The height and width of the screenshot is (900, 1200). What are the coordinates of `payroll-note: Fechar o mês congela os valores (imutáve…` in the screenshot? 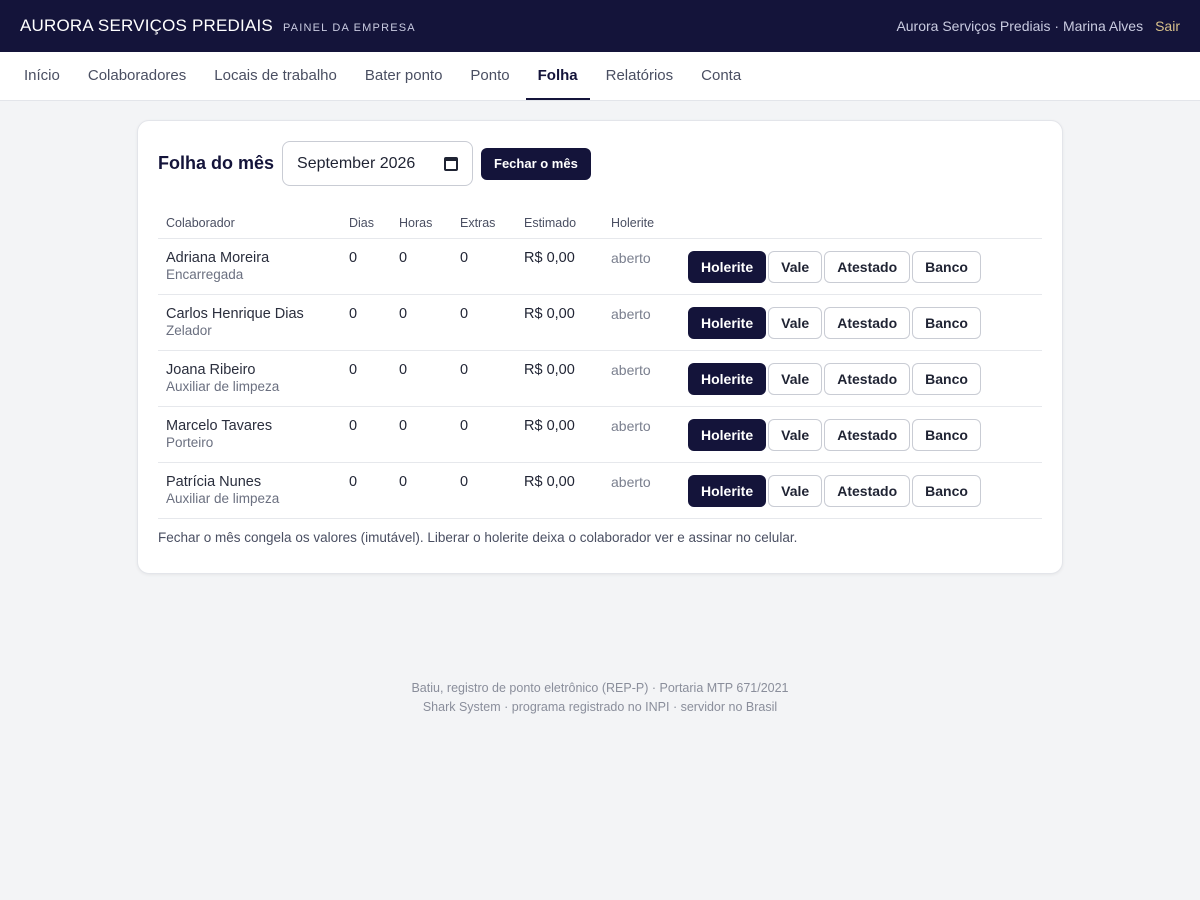 It's located at (478, 537).